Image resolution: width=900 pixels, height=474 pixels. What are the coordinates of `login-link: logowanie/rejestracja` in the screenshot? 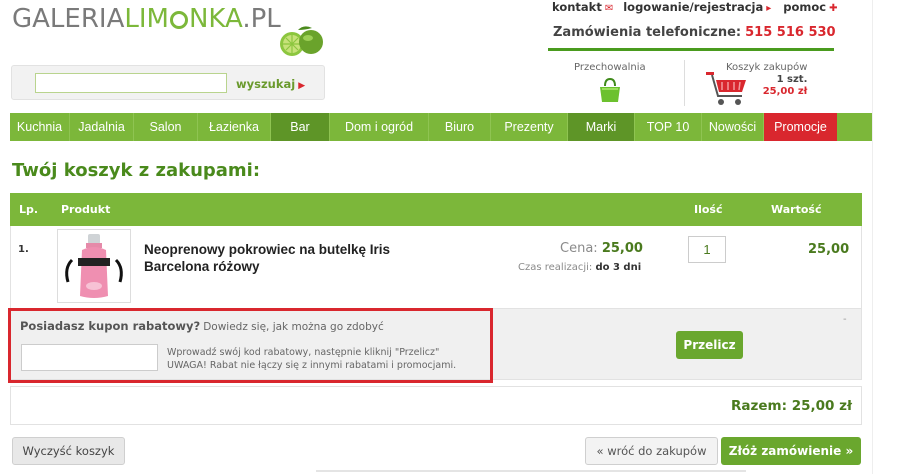 It's located at (693, 7).